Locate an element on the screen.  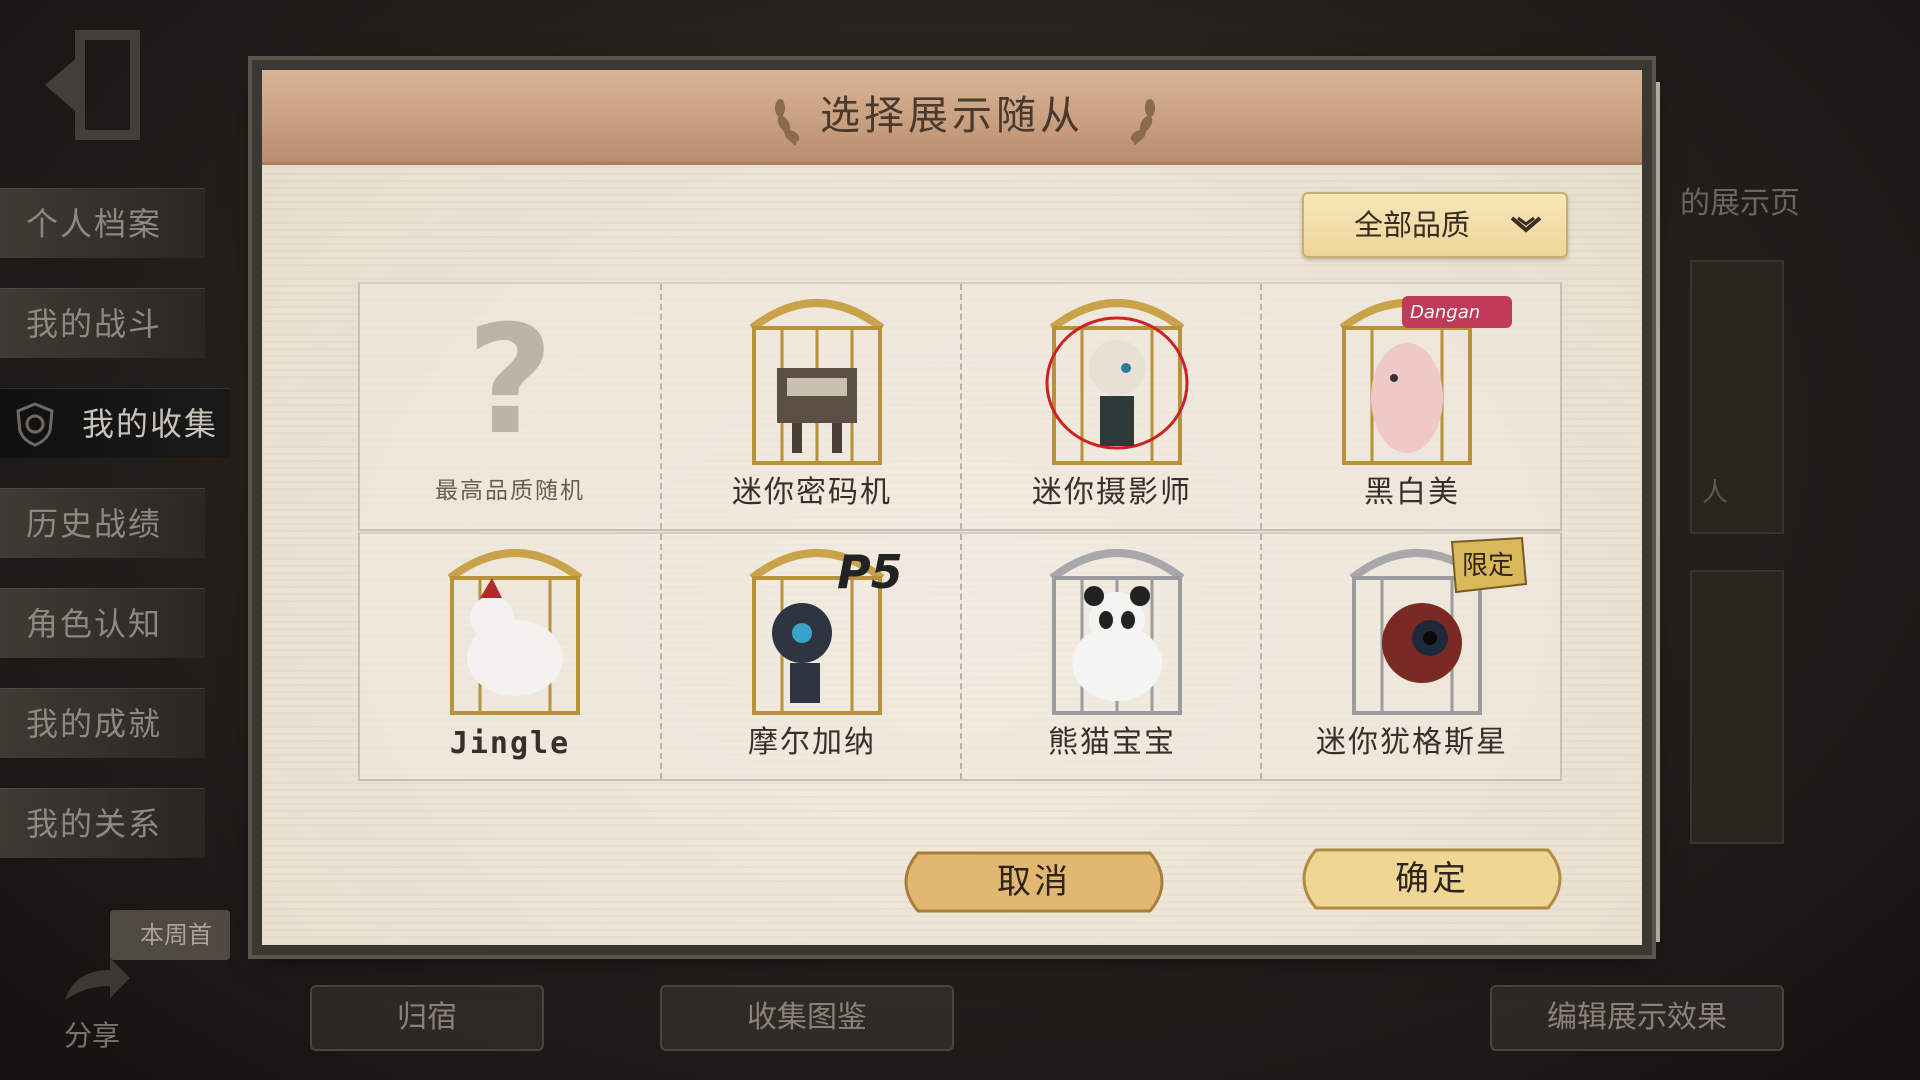
companion-cell-photographer: 迷你摄影师 is located at coordinates (1111, 406).